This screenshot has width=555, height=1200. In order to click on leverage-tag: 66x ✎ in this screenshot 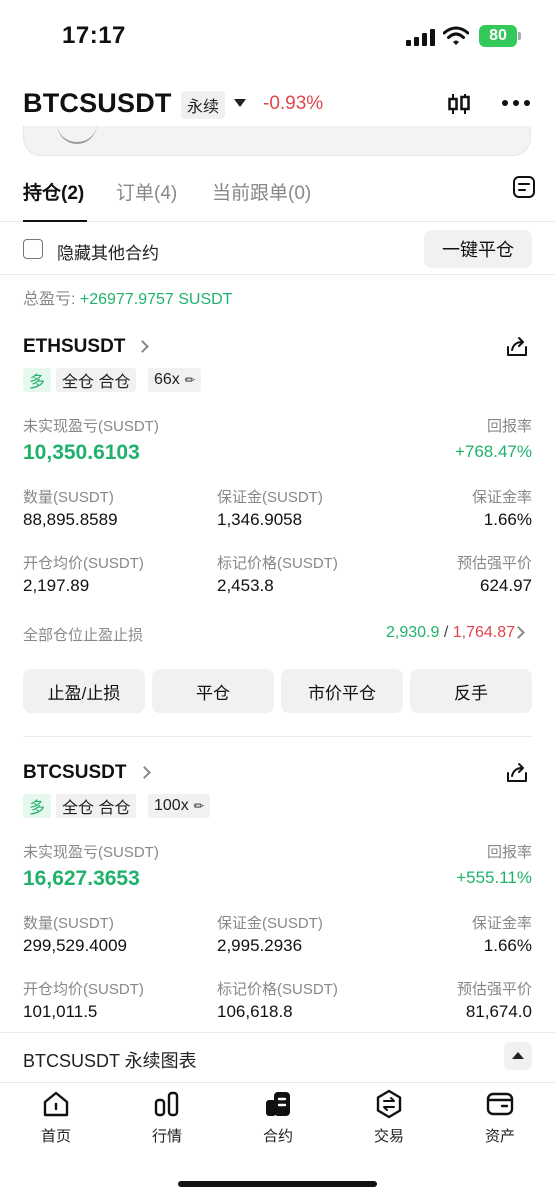, I will do `click(174, 380)`.